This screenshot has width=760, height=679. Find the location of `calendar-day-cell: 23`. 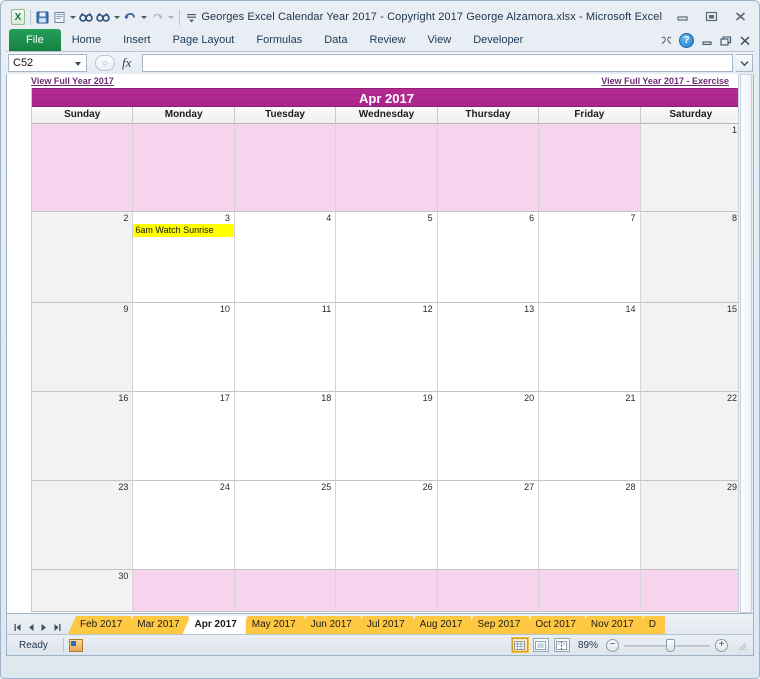

calendar-day-cell: 23 is located at coordinates (83, 525).